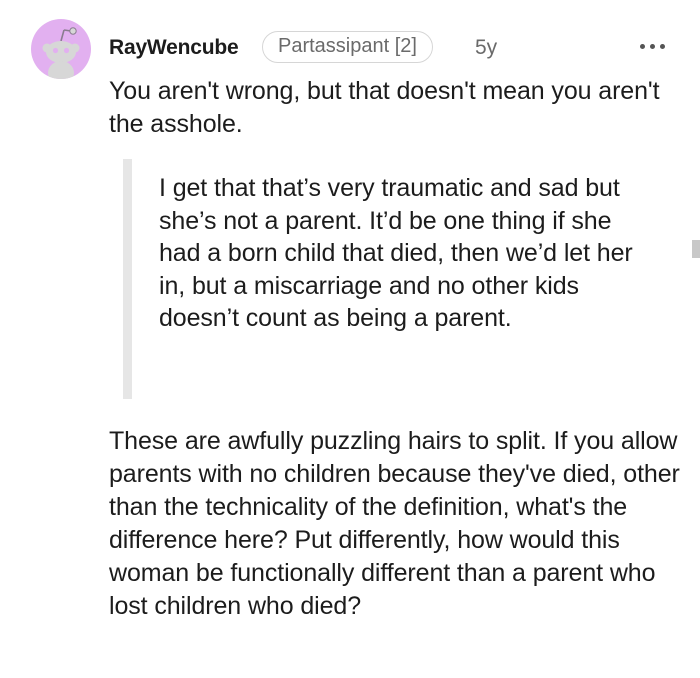 Image resolution: width=700 pixels, height=678 pixels. I want to click on blockquote-bar, so click(127, 279).